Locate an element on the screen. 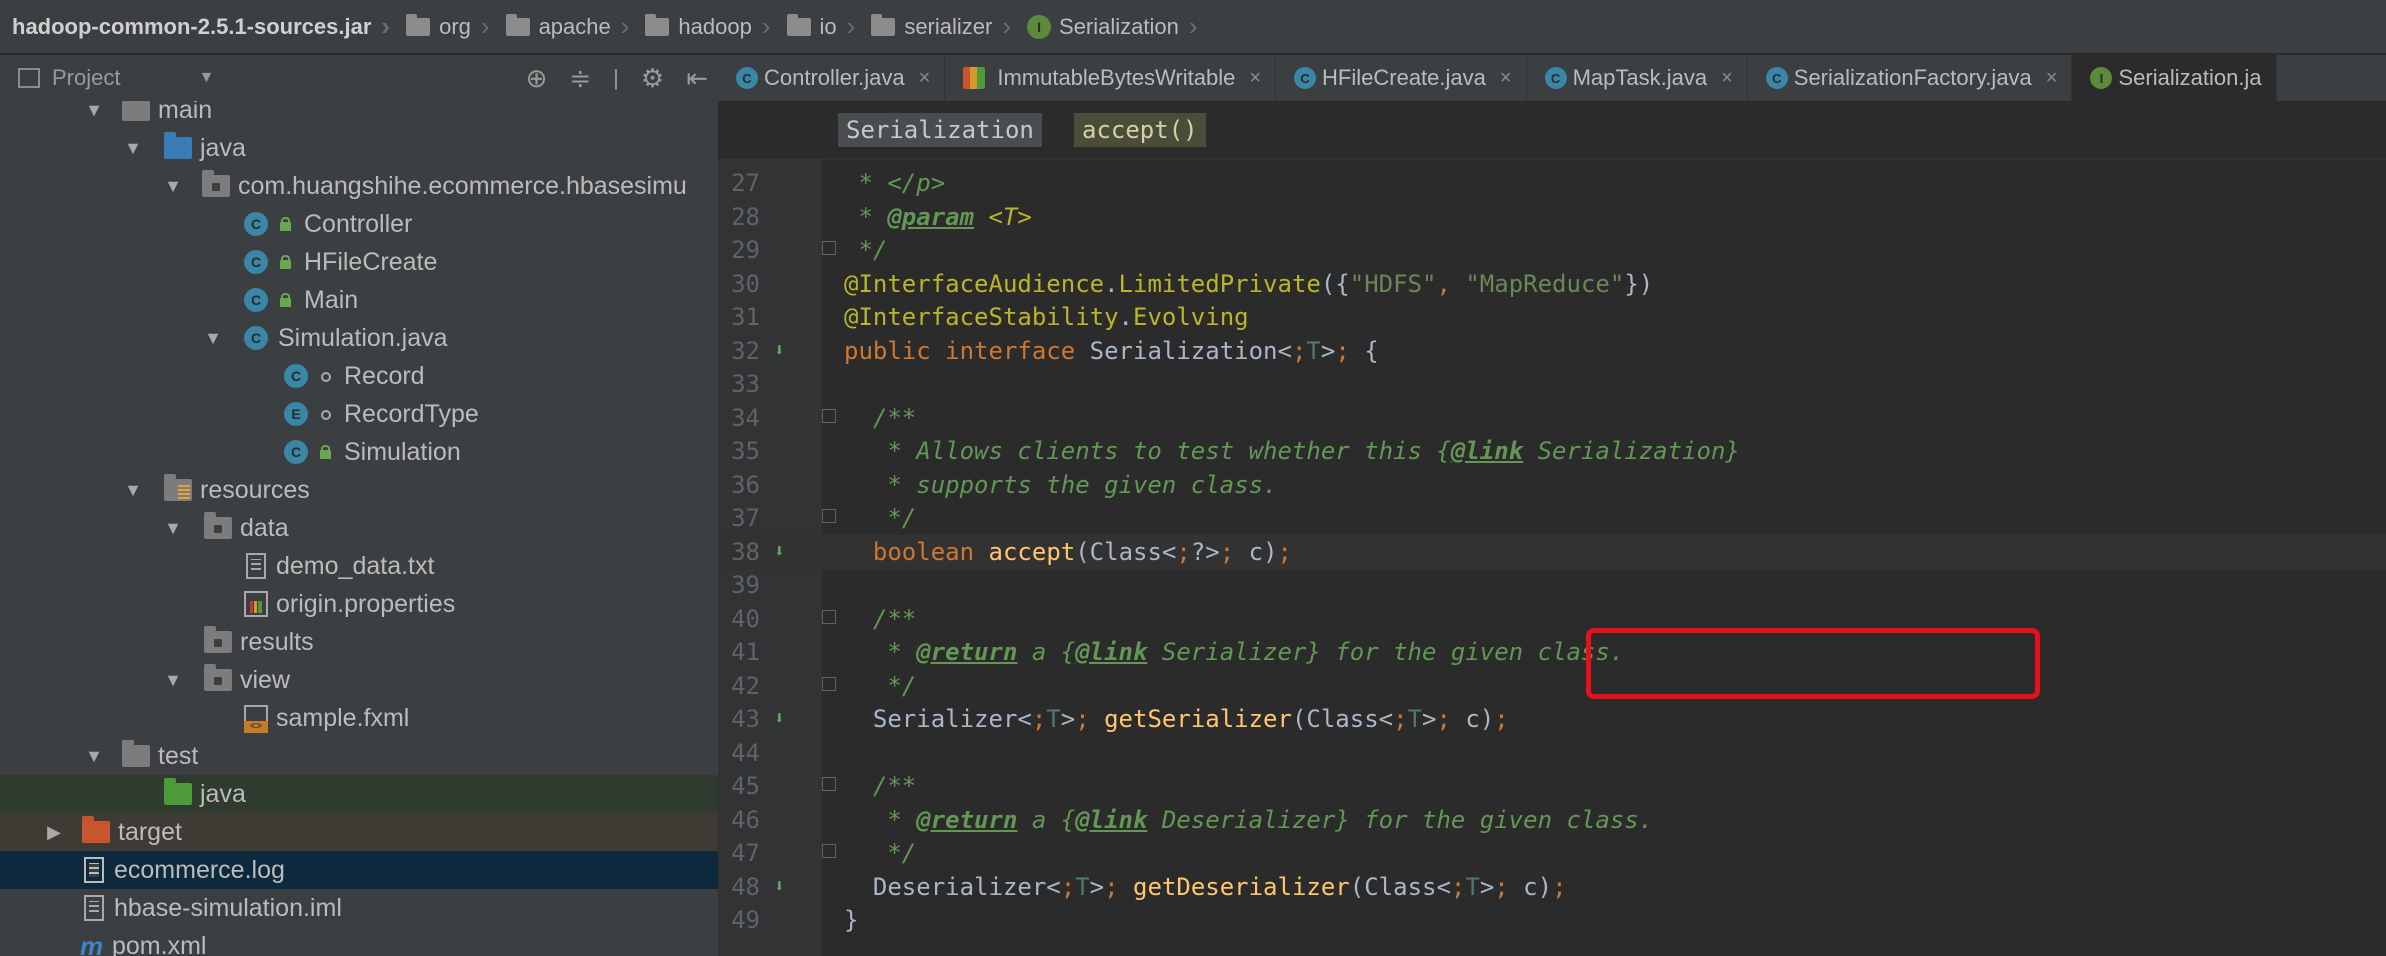 This screenshot has height=956, width=2386. tab-hfilecreate: C HFileCreate.java × is located at coordinates (1401, 78).